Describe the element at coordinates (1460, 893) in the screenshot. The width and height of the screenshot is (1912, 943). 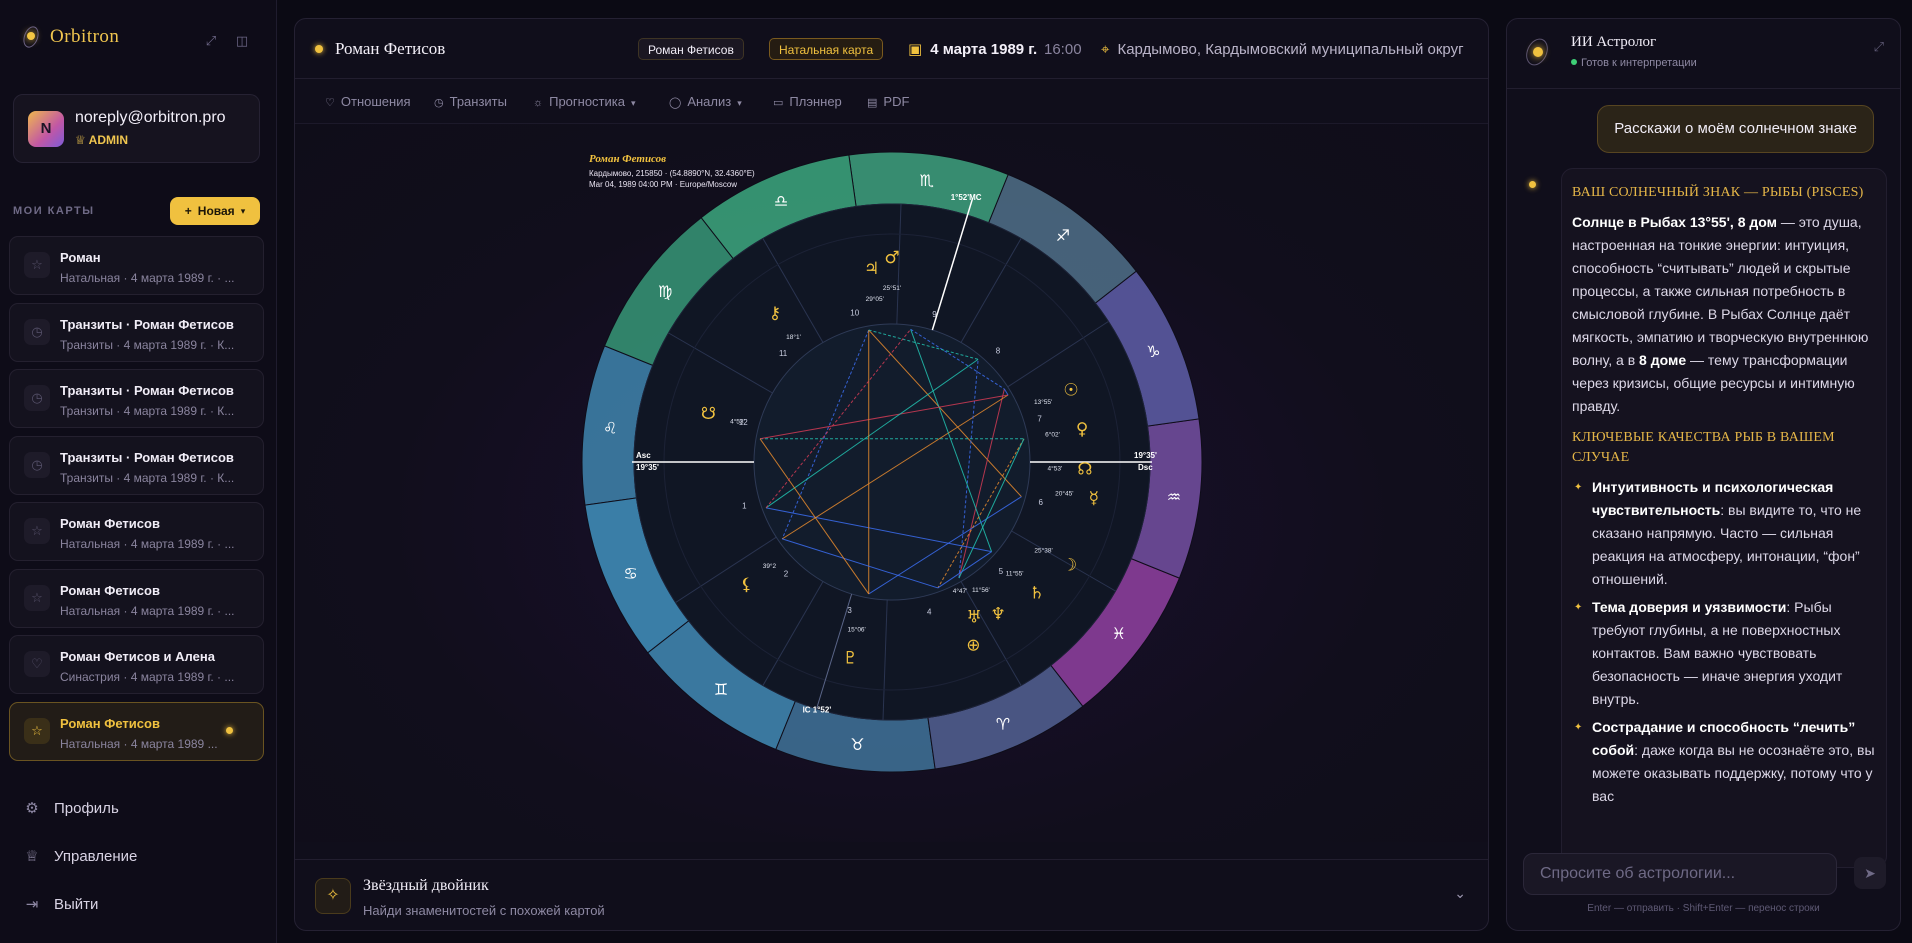
I see `chevron-down-icon: ⌄` at that location.